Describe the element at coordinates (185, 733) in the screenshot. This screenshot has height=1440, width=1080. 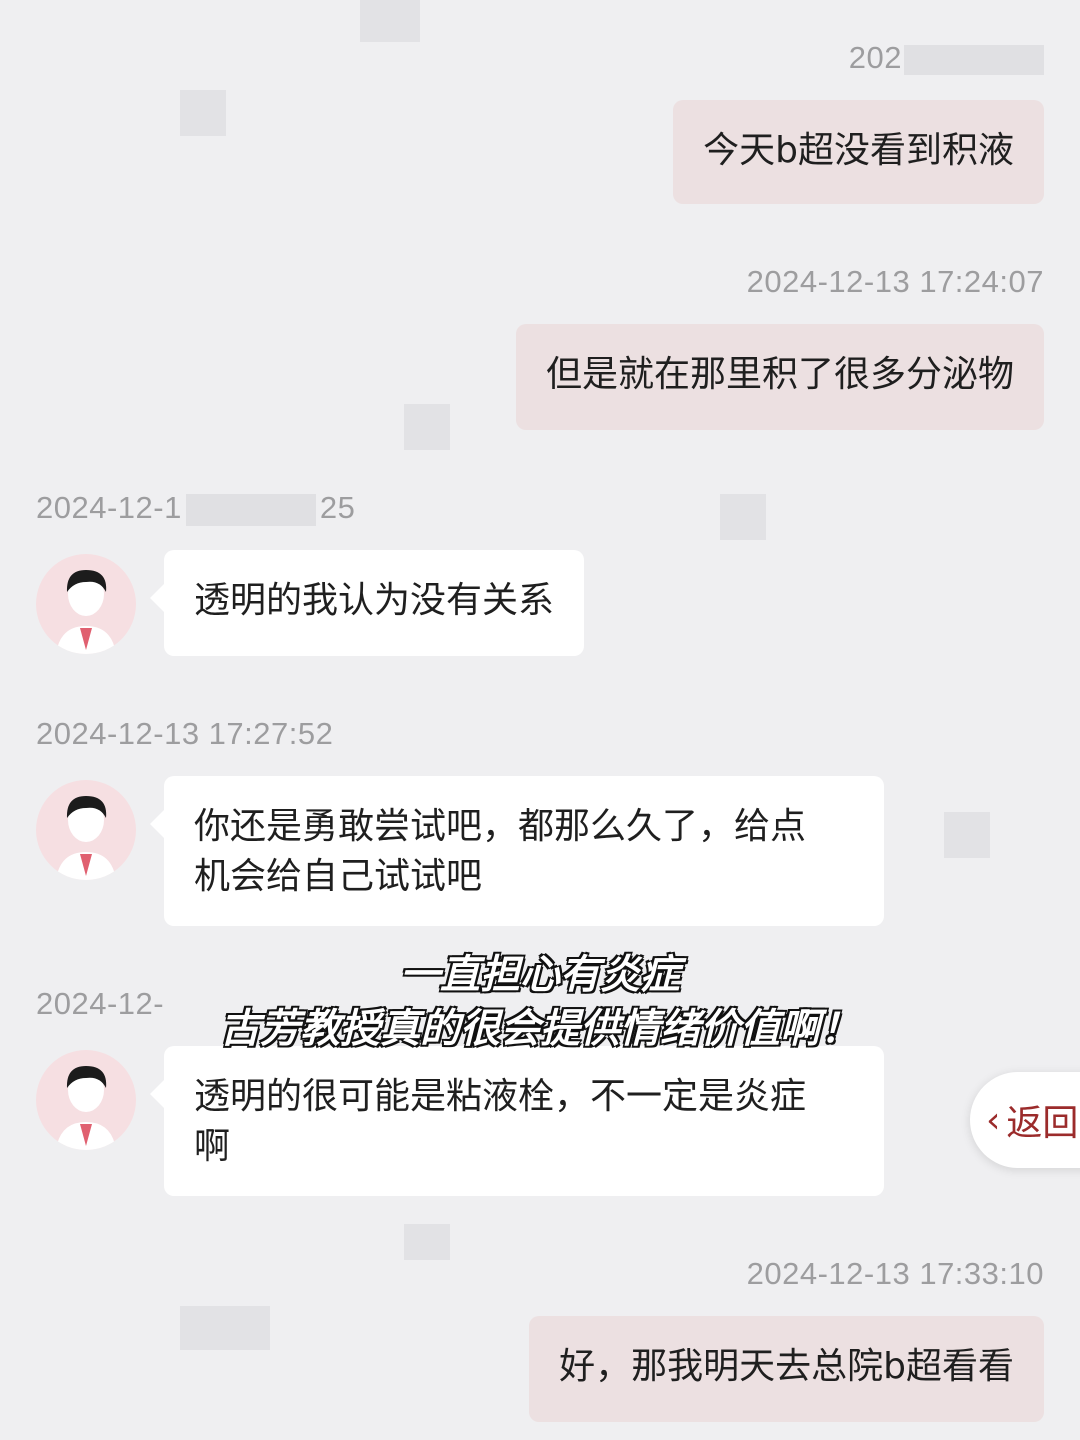
I see `message-timestamp: 2024-12-13 17:27:52` at that location.